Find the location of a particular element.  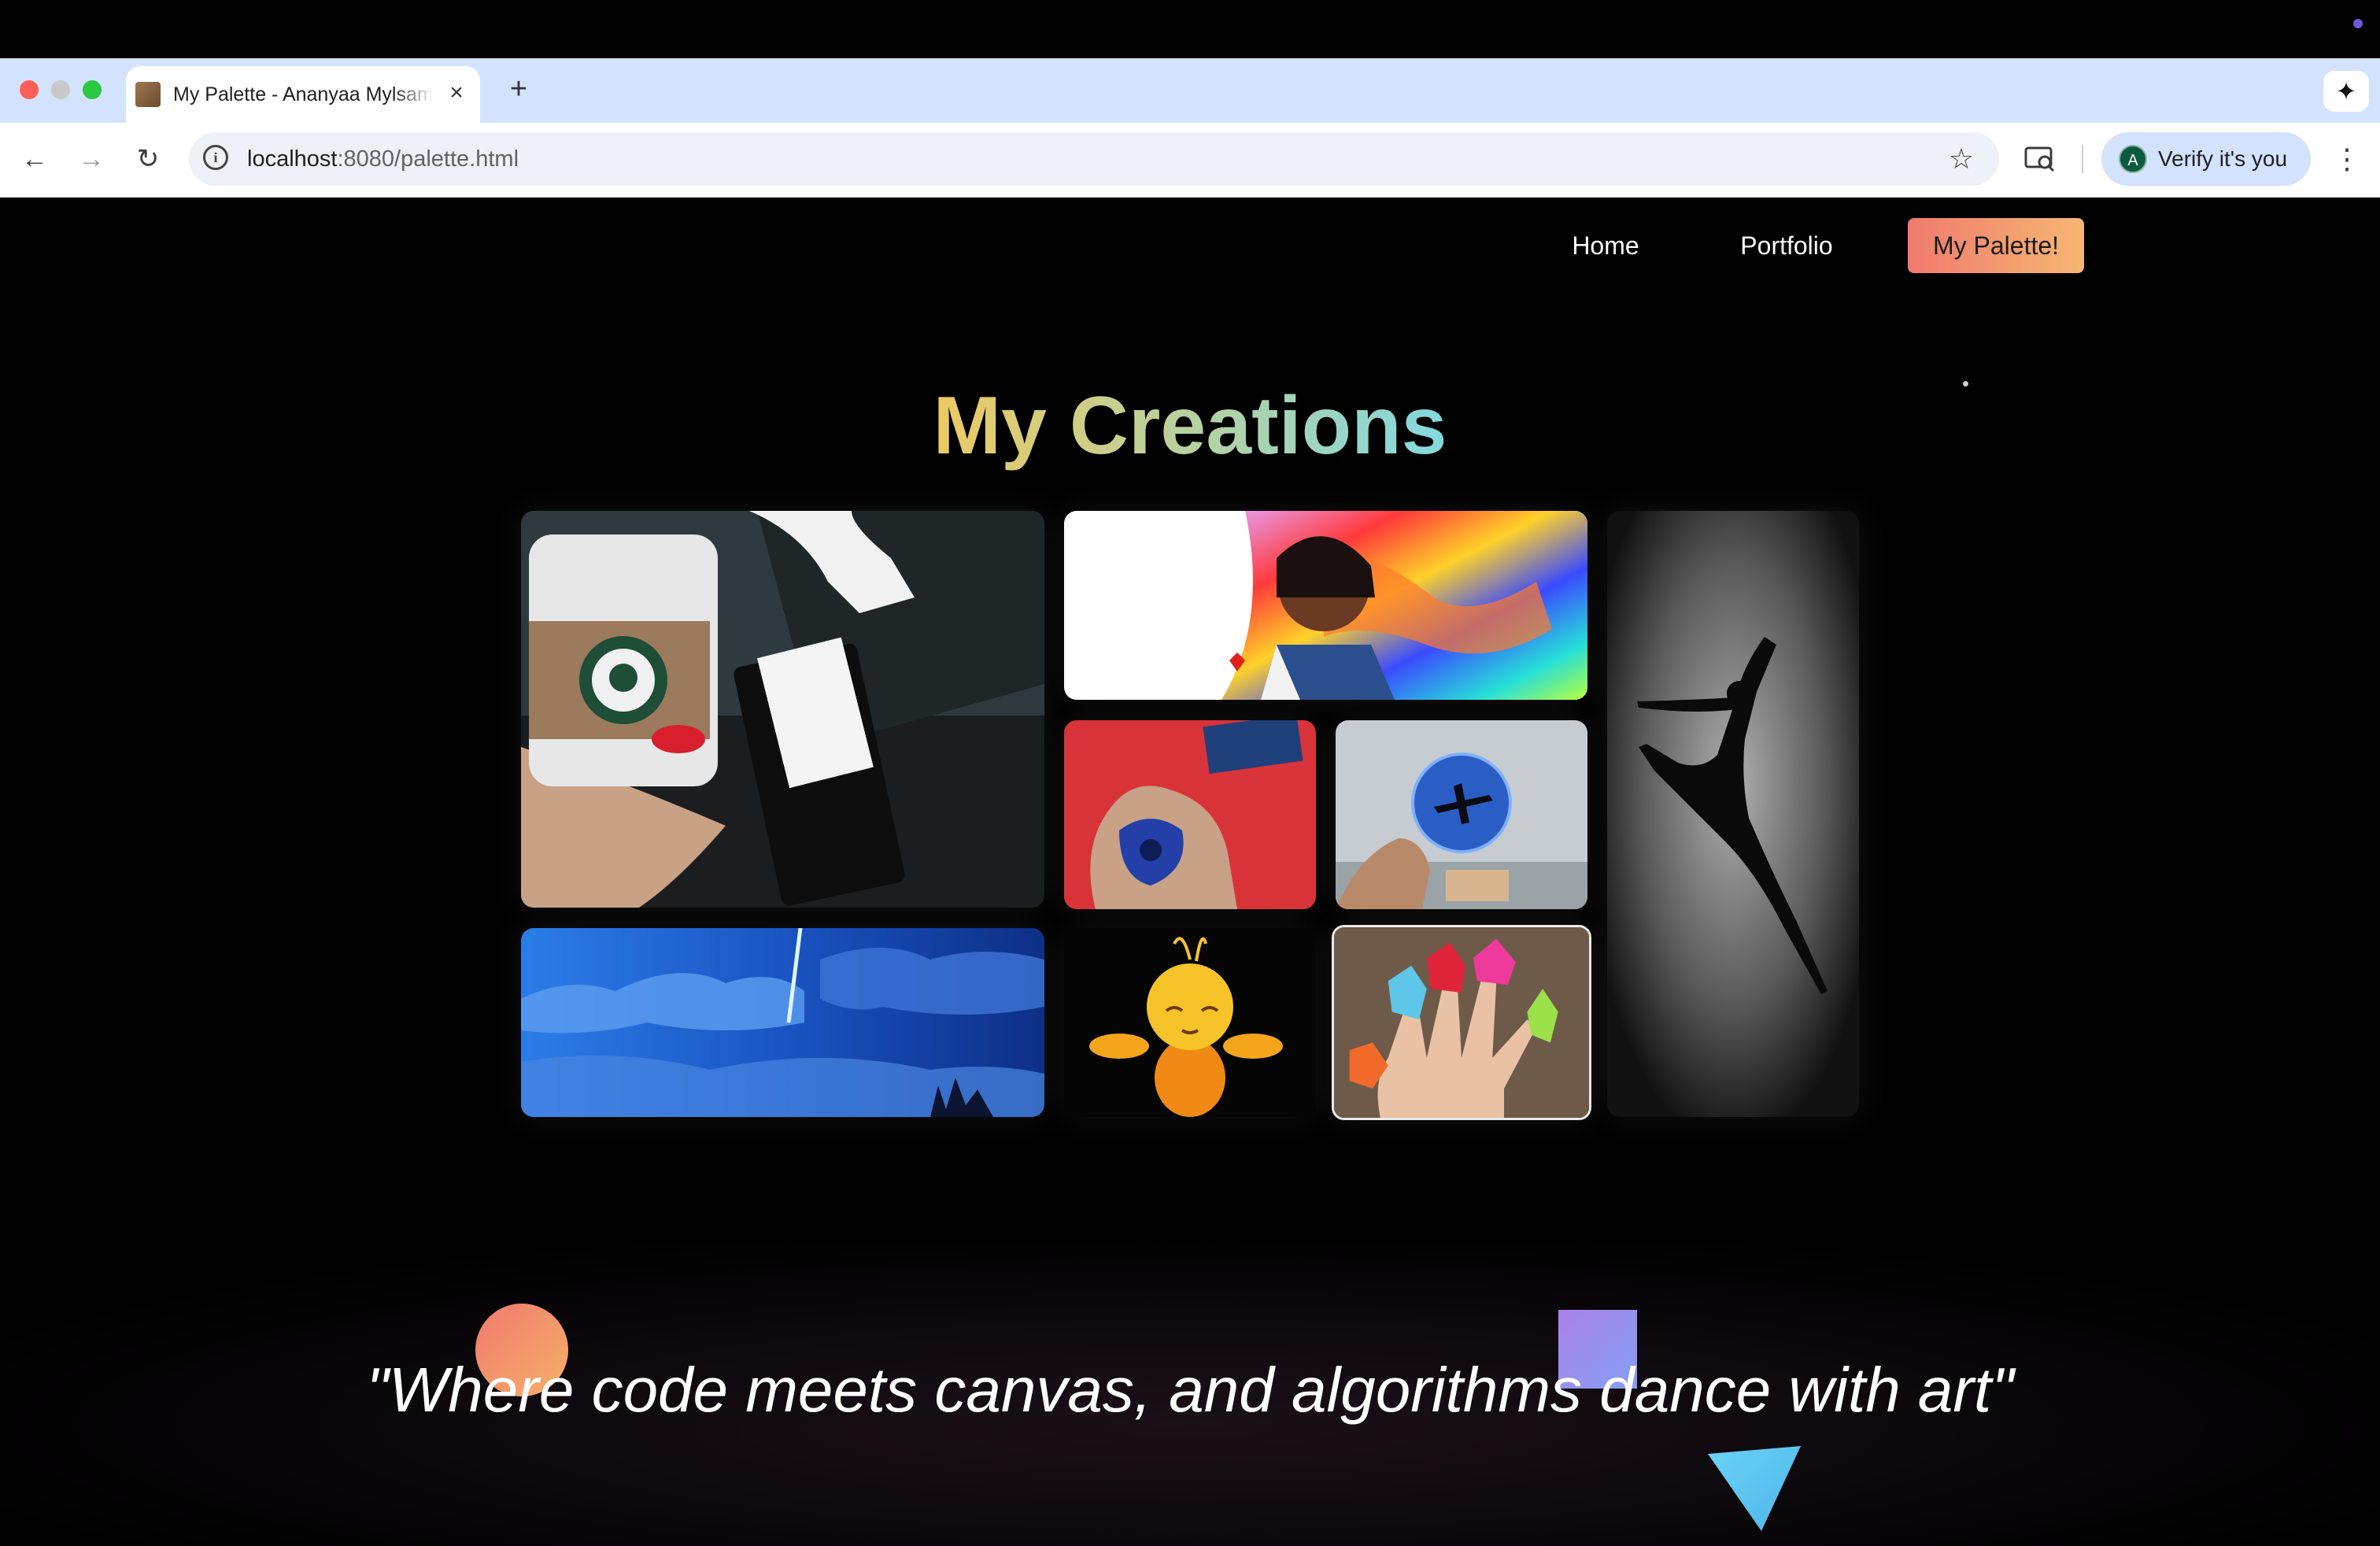

window-zoom-button is located at coordinates (92, 89).